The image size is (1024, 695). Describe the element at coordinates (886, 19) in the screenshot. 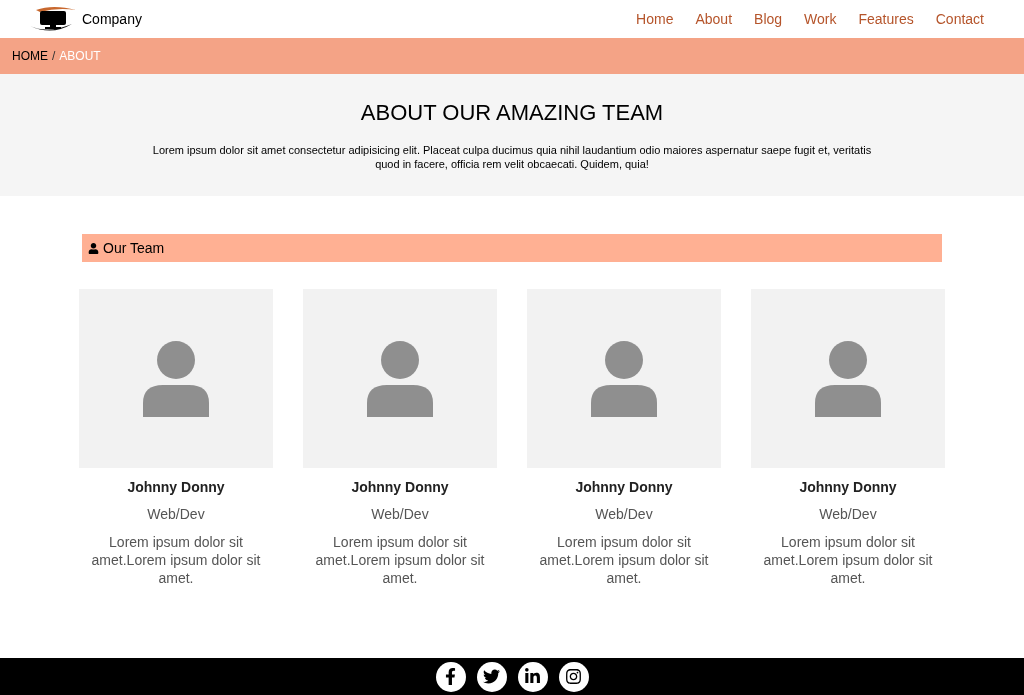

I see `nav-link: Features` at that location.